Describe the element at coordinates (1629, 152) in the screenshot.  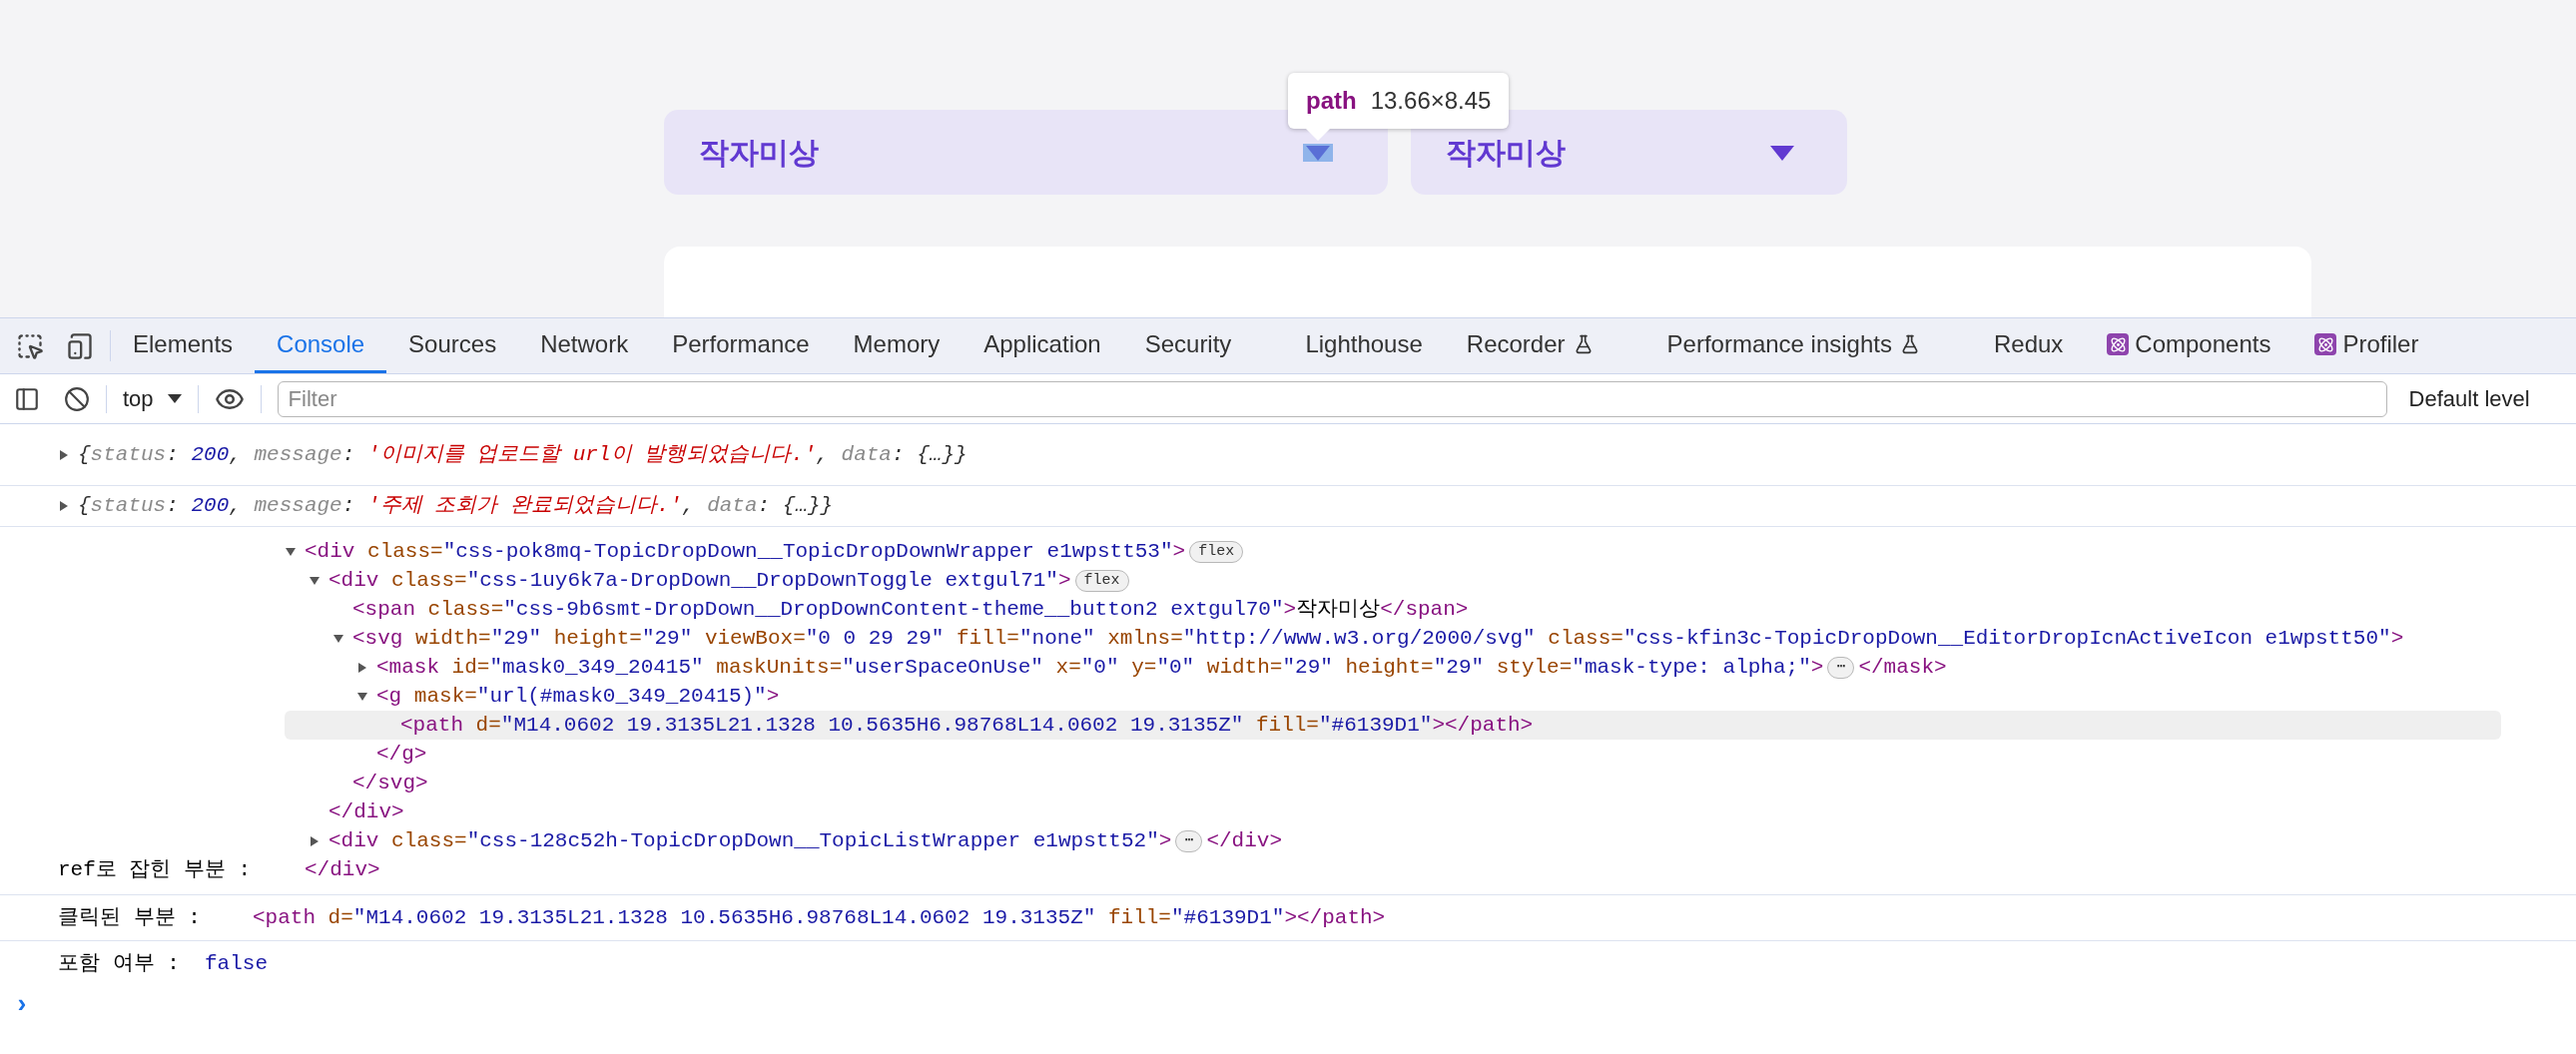
I see `dropdown-toggle: 작자미상` at that location.